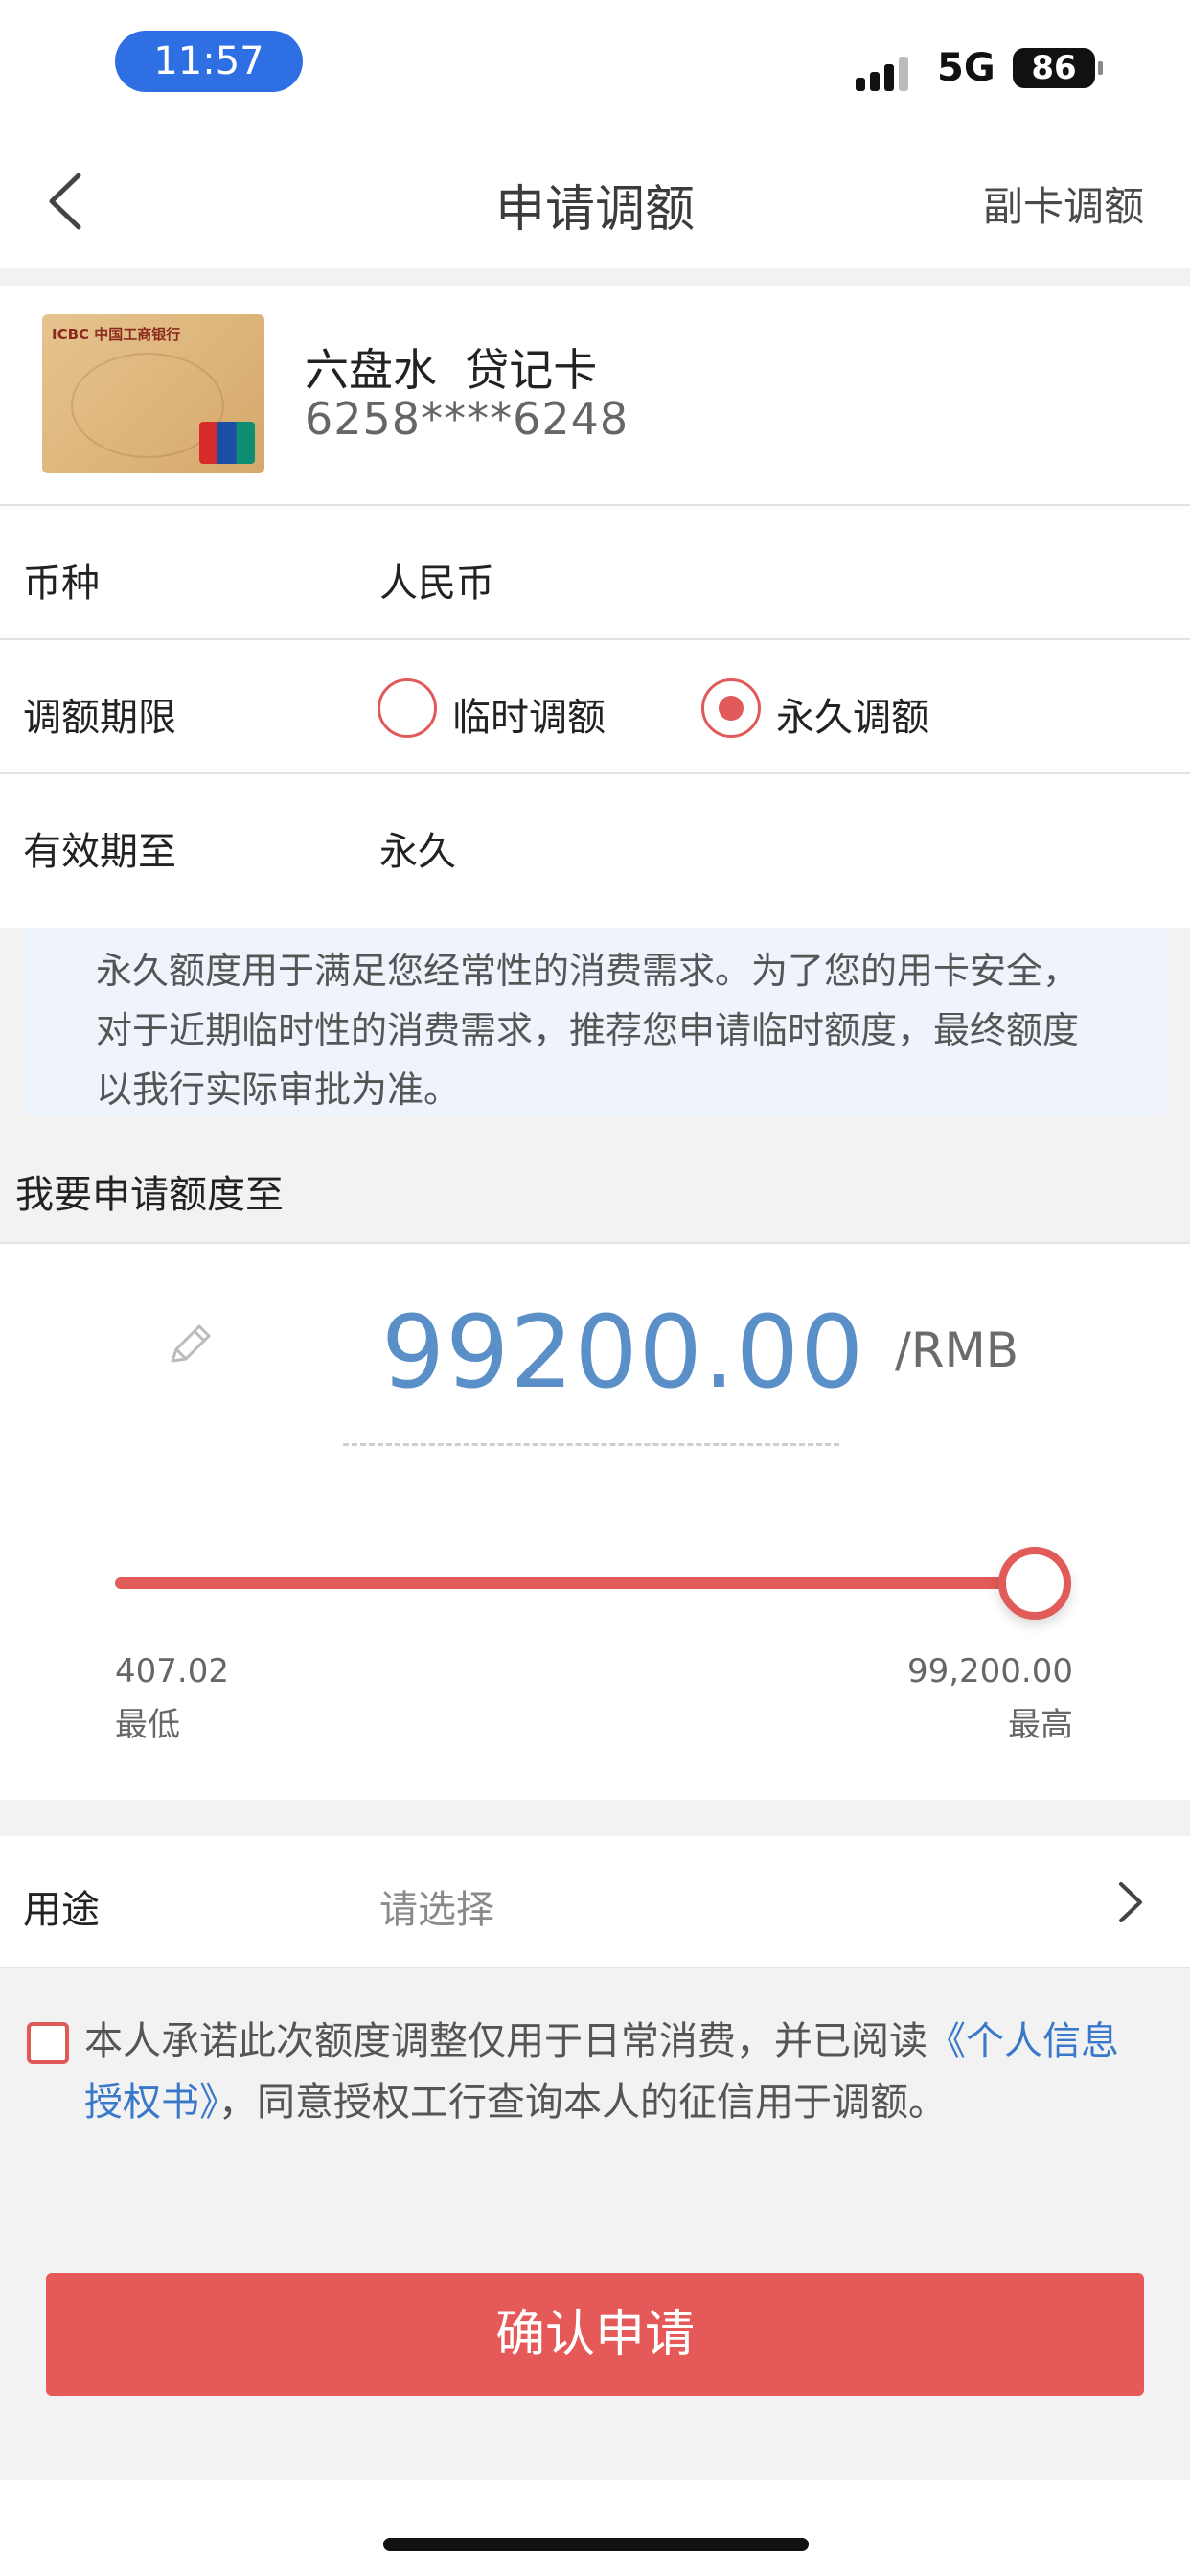 The height and width of the screenshot is (2576, 1190). I want to click on home-indicator, so click(596, 2544).